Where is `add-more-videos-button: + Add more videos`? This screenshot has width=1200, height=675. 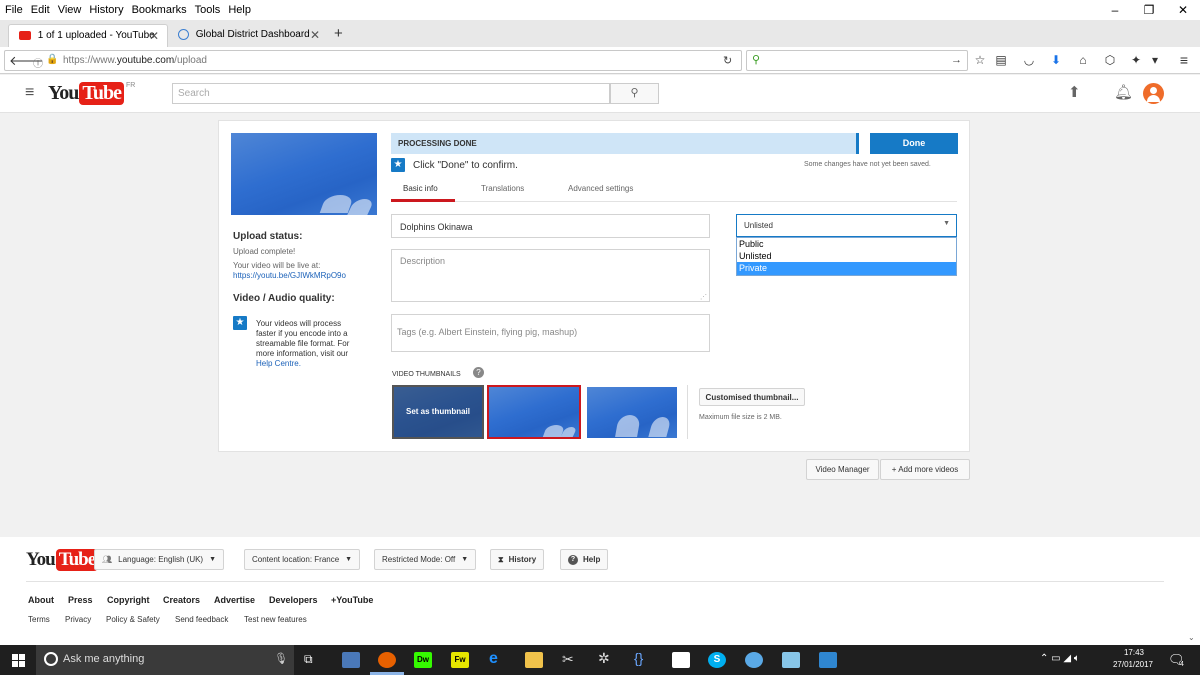 add-more-videos-button: + Add more videos is located at coordinates (925, 469).